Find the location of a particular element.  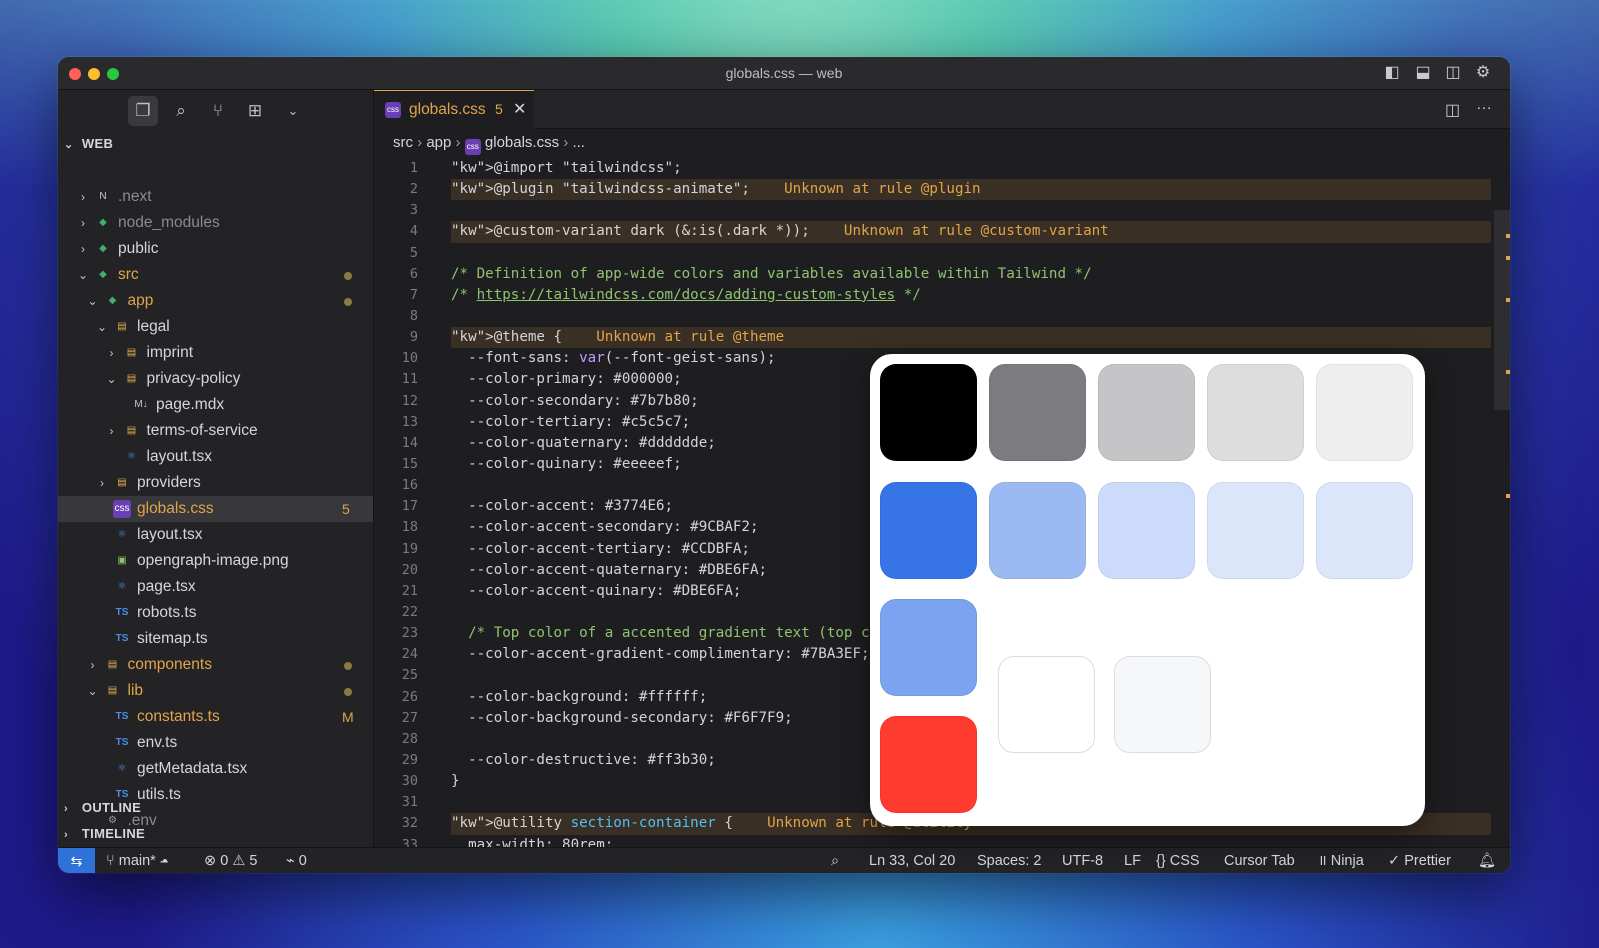

line-number: 27 is located at coordinates (409, 717).